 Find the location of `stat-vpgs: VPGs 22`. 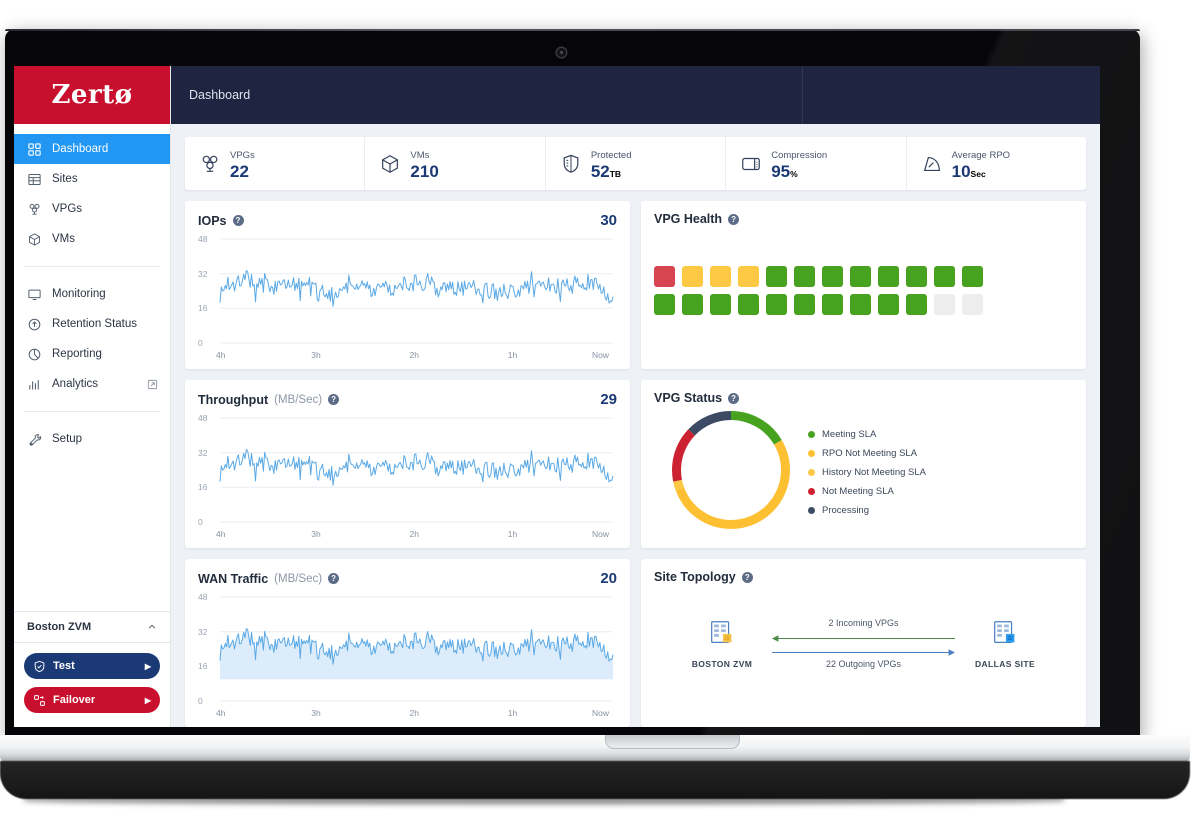

stat-vpgs: VPGs 22 is located at coordinates (275, 163).